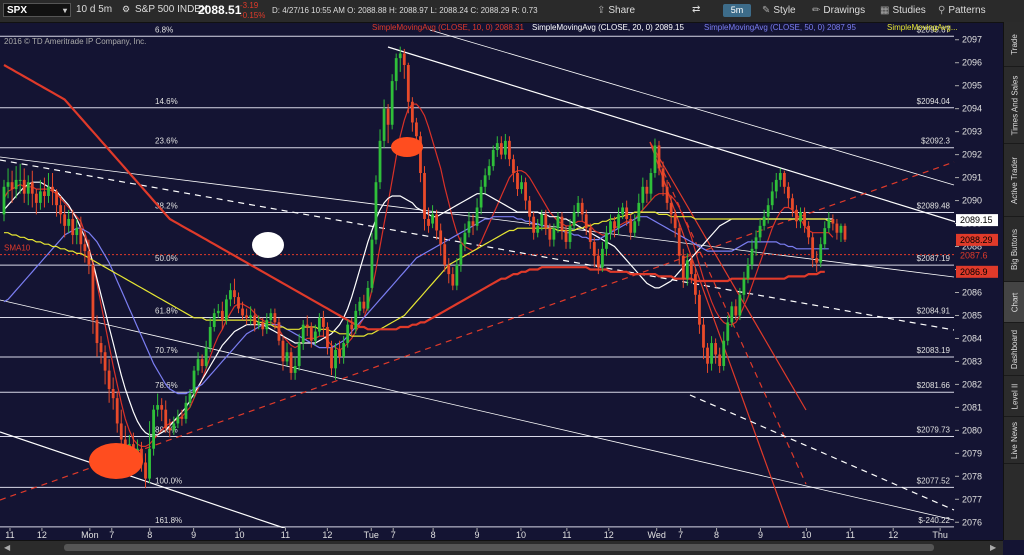  Describe the element at coordinates (779, 10) in the screenshot. I see `style-button: ✎ Style` at that location.